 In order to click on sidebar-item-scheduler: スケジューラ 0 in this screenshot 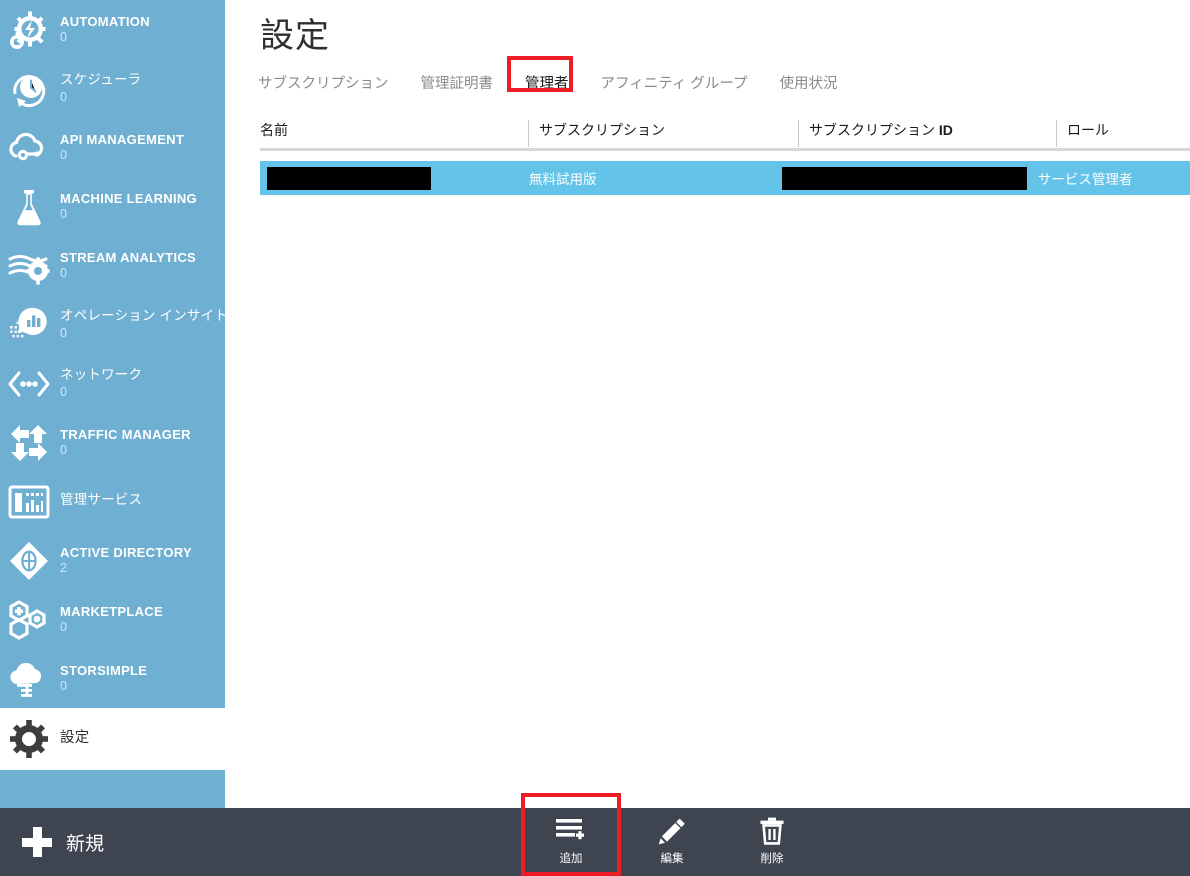, I will do `click(112, 88)`.